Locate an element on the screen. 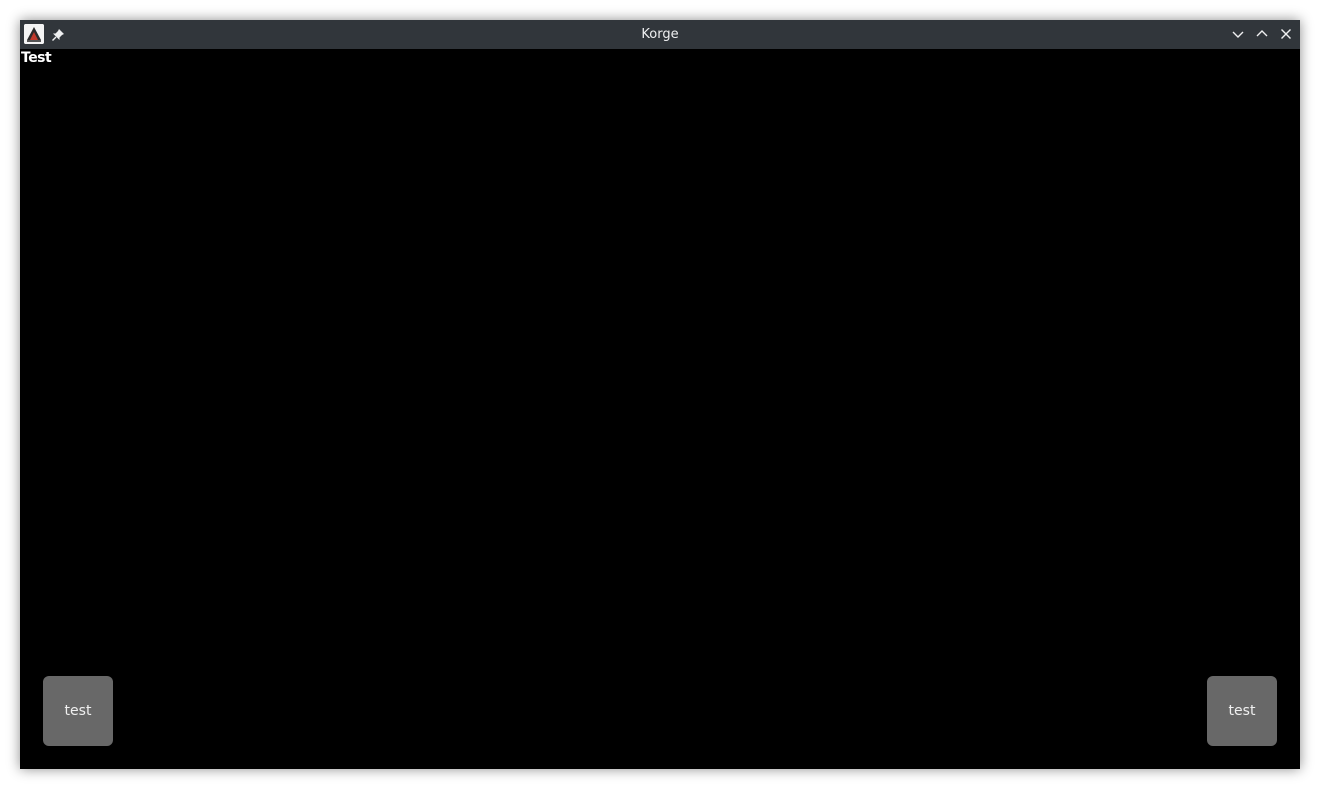 This screenshot has height=789, width=1320. test-button-right: test is located at coordinates (1242, 711).